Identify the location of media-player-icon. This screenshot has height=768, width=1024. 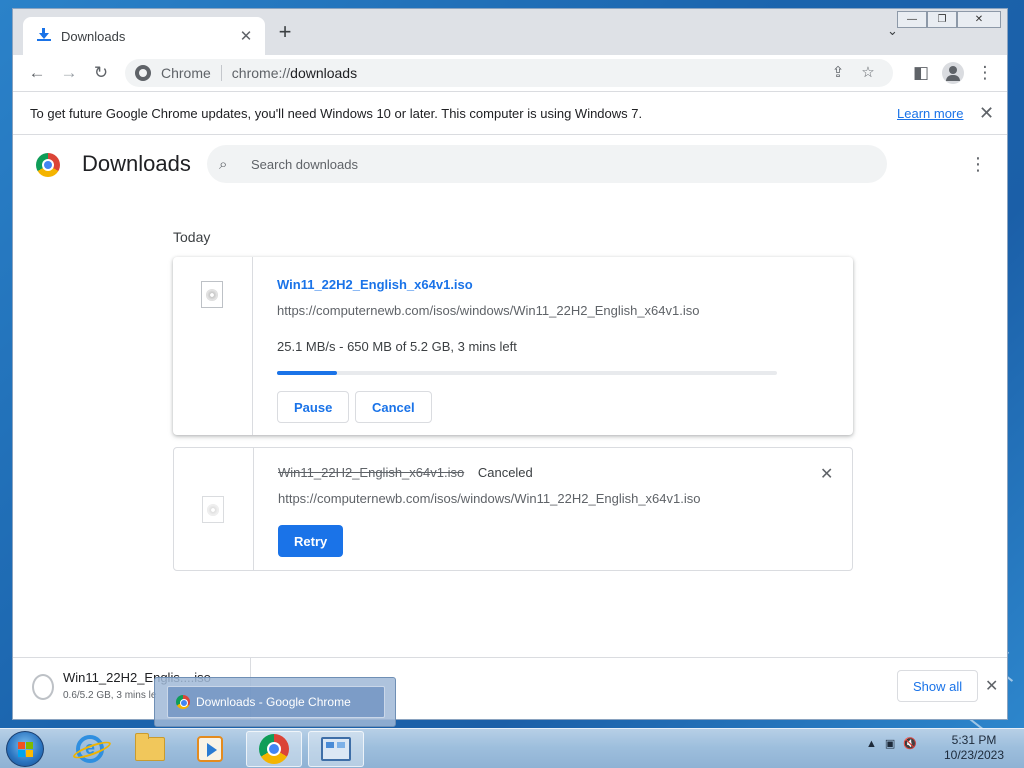
(210, 749).